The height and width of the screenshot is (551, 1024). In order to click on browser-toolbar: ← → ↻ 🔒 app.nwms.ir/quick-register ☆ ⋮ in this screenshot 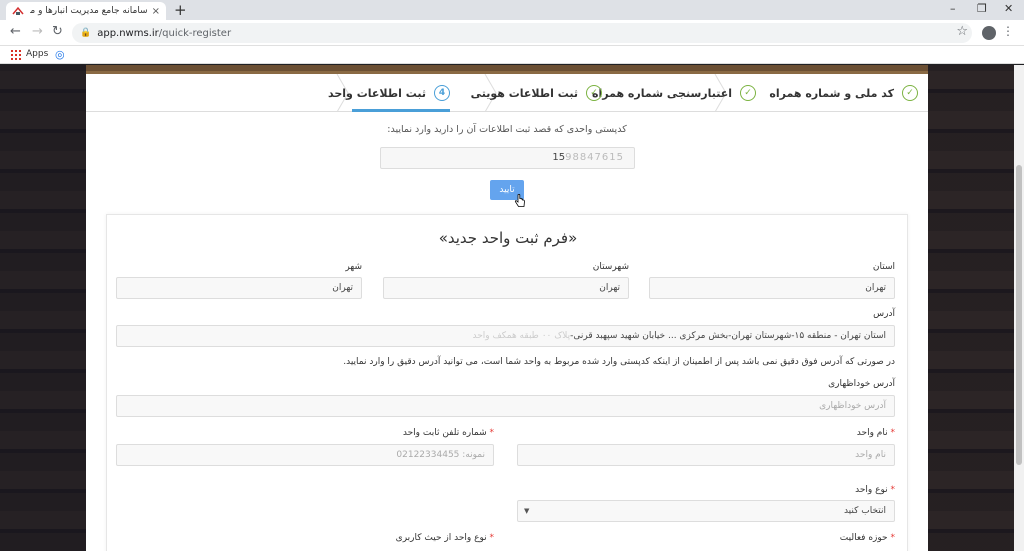, I will do `click(512, 33)`.